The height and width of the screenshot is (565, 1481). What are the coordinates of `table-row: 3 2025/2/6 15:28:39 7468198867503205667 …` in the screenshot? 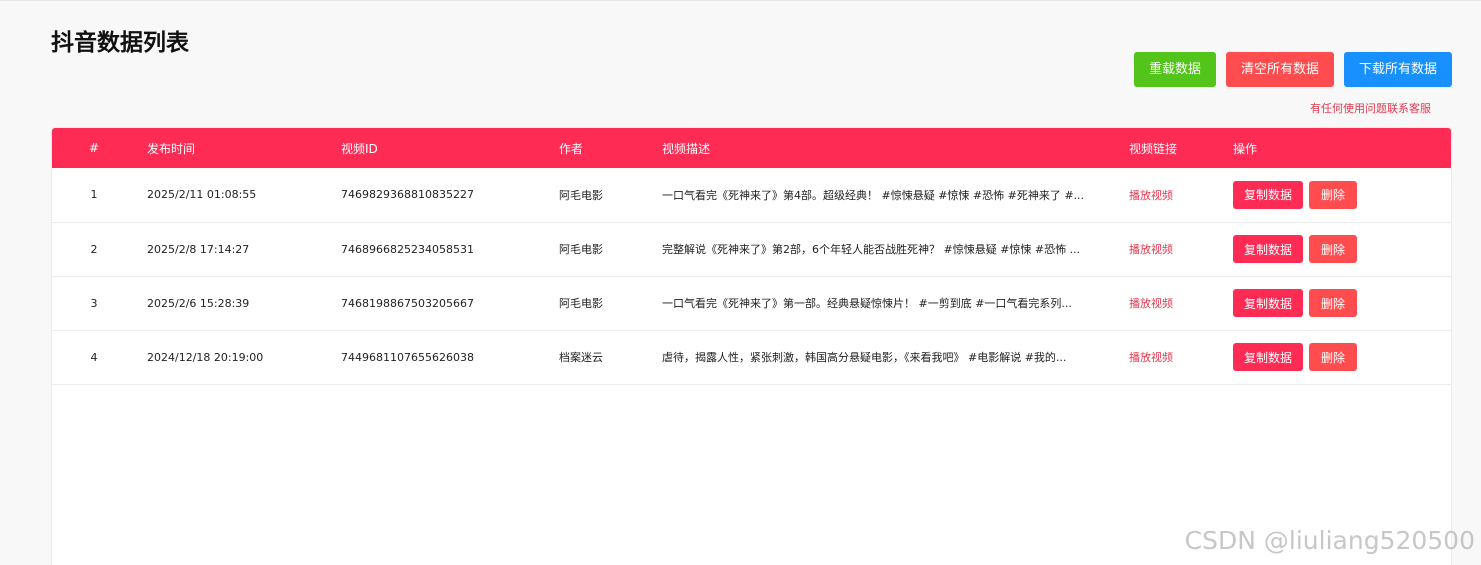 It's located at (751, 303).